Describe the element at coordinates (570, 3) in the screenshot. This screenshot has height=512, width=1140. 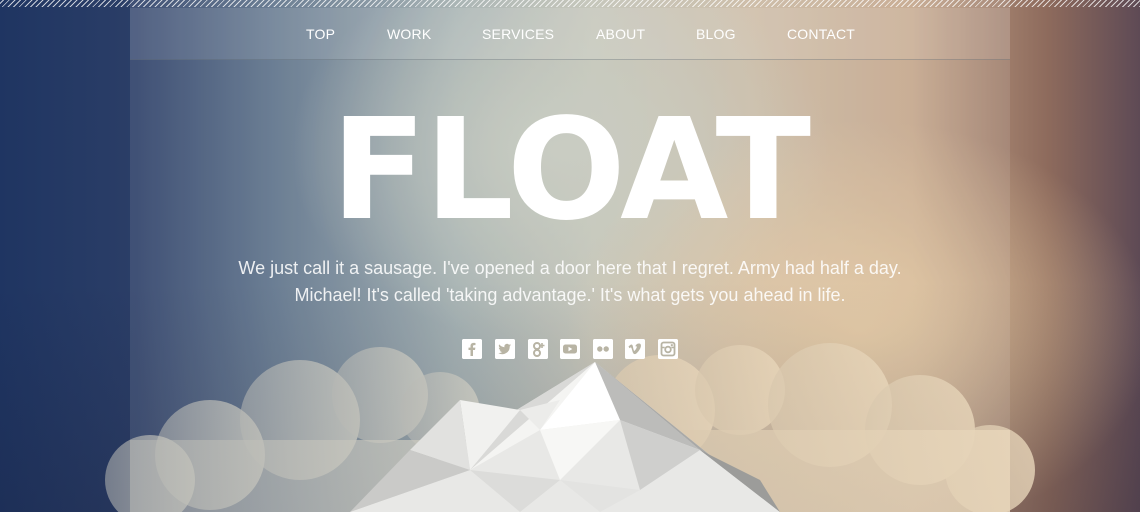
I see `top-hatch-stripe` at that location.